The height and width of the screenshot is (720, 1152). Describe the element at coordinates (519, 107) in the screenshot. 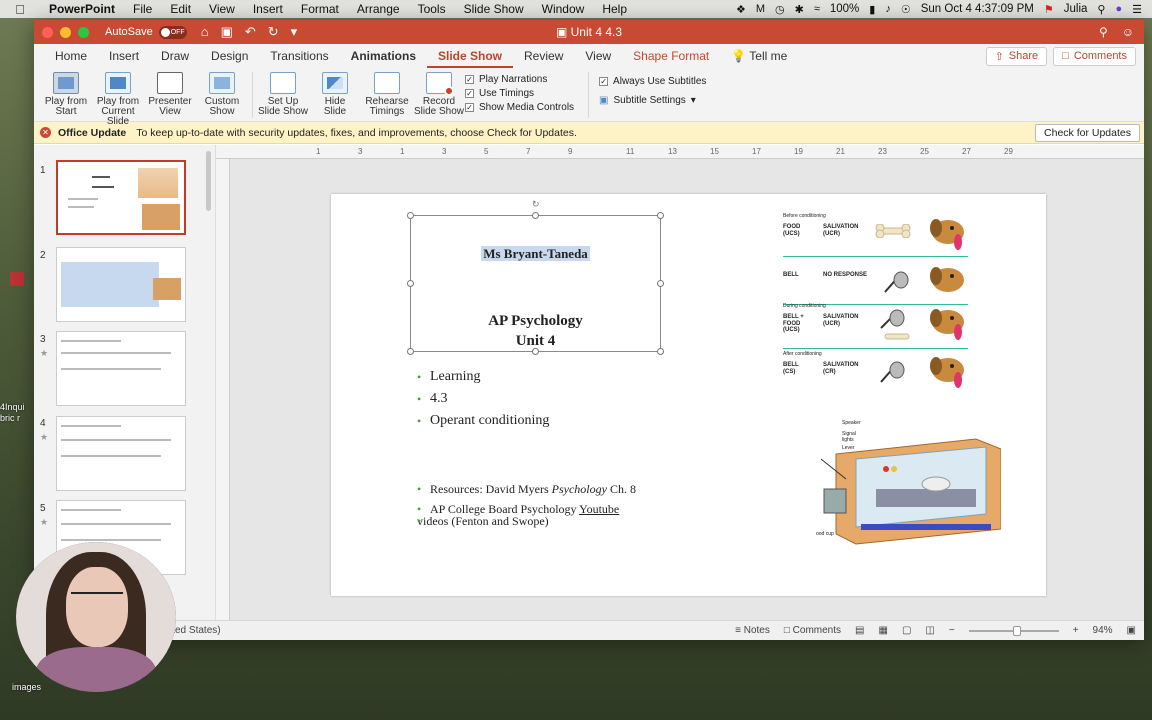

I see `show-media-controls-checkbox: ✓ Show Media Controls` at that location.